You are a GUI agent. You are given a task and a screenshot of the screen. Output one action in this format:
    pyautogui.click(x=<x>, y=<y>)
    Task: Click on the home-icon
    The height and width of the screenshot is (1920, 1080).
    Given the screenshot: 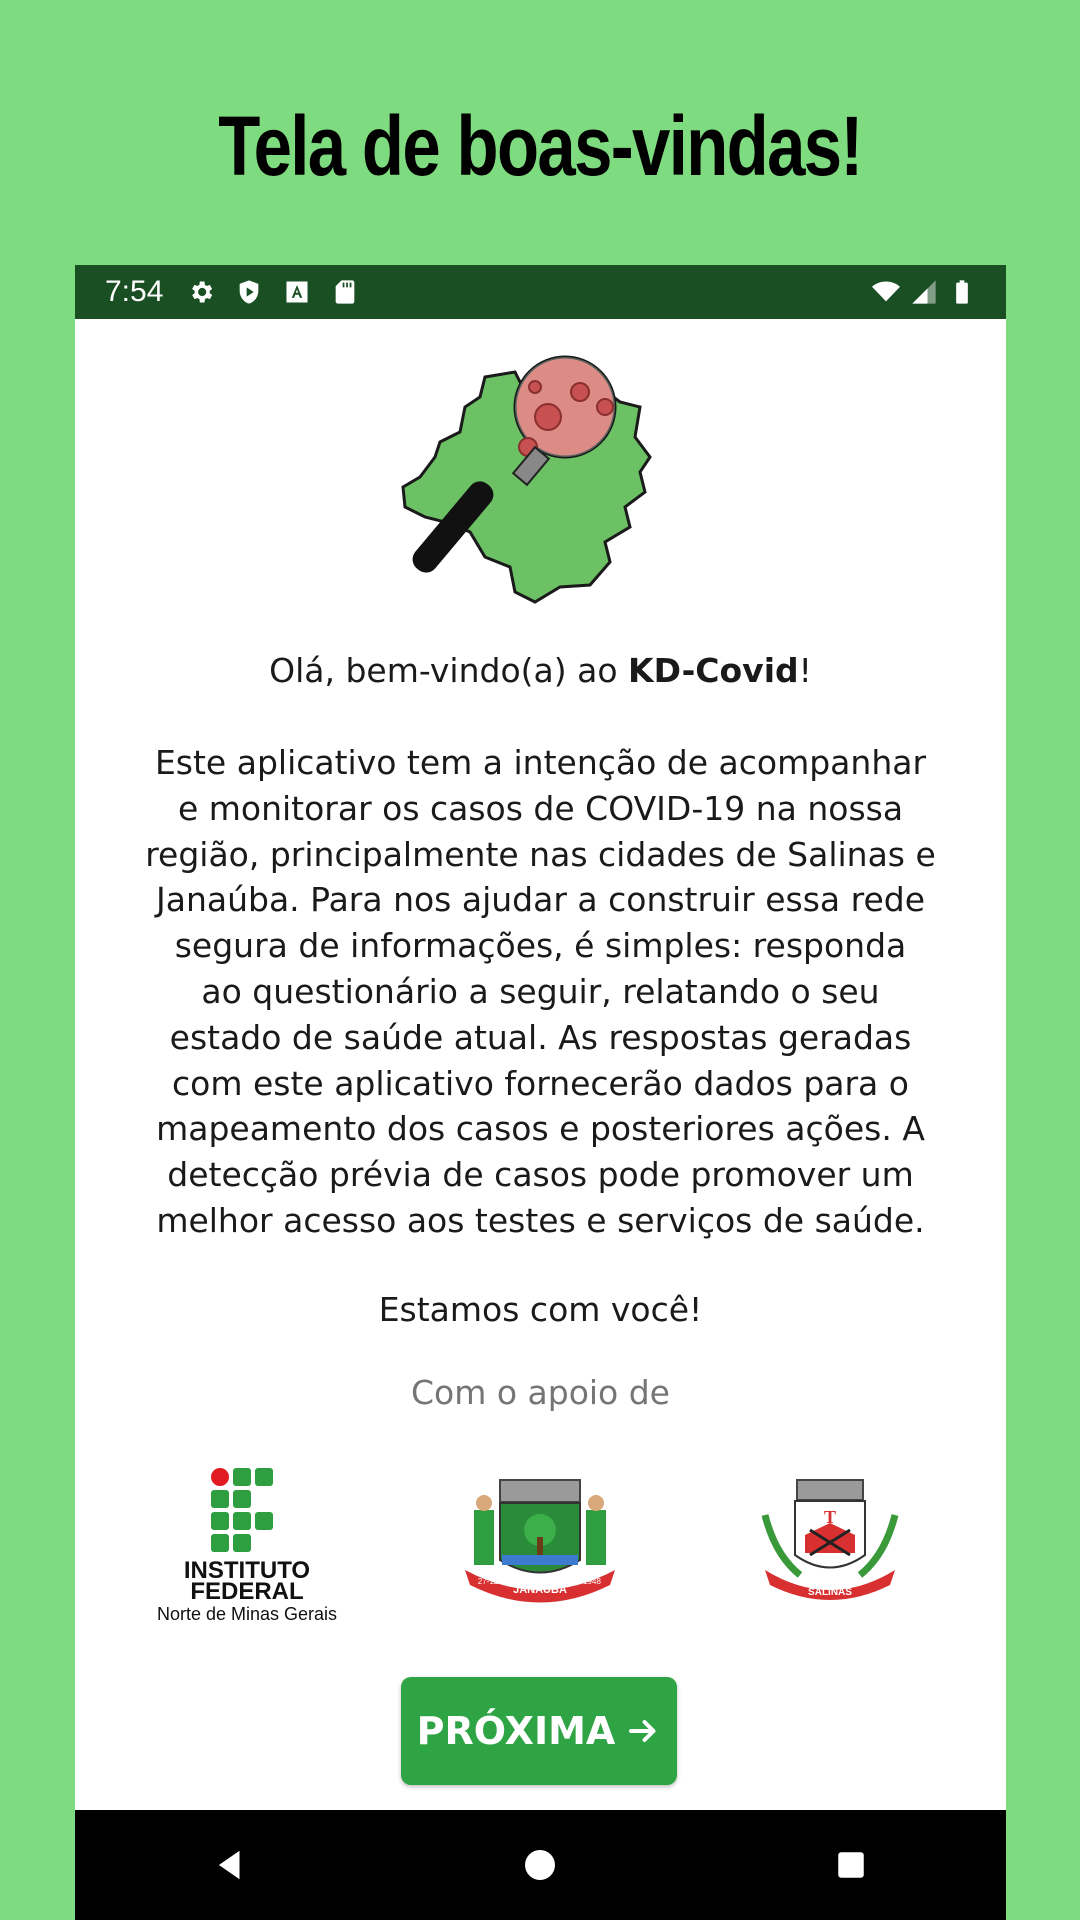 What is the action you would take?
    pyautogui.click(x=540, y=1865)
    